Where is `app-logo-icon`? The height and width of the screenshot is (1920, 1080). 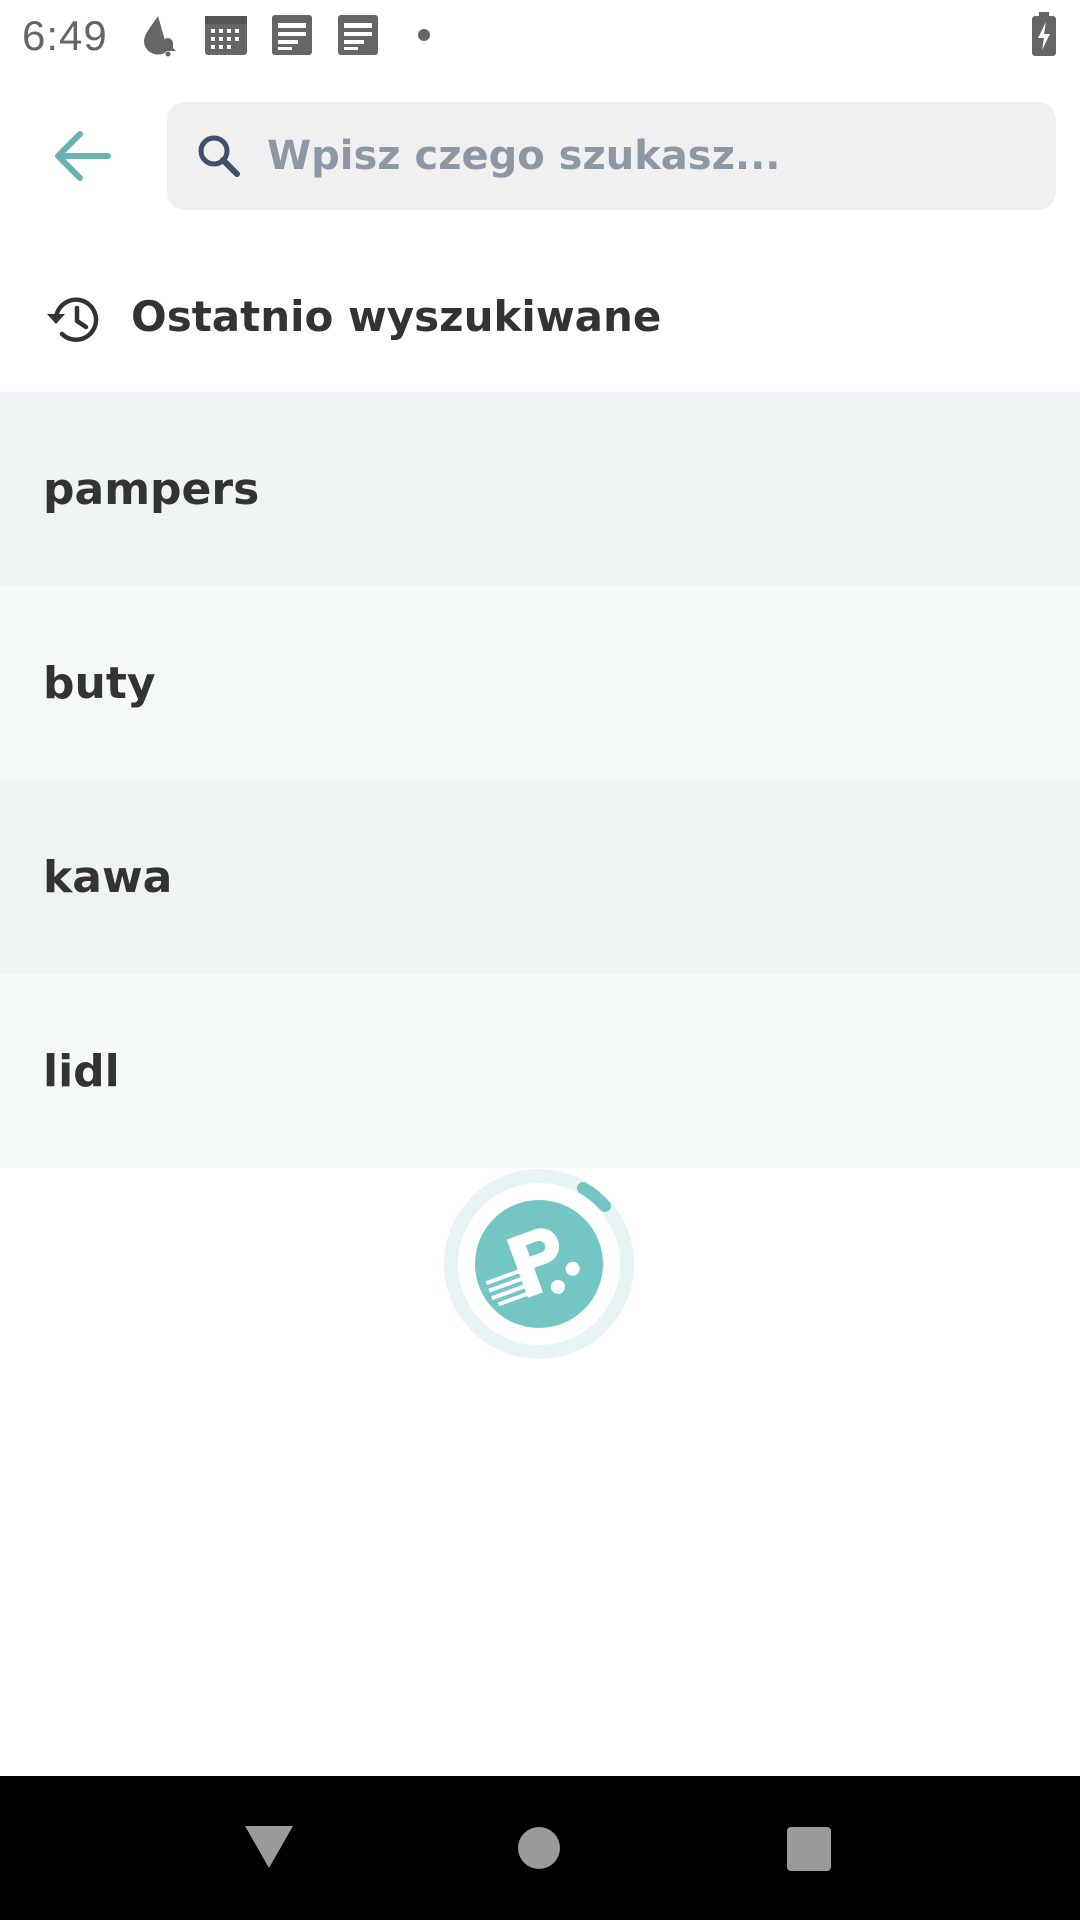
app-logo-icon is located at coordinates (539, 1264).